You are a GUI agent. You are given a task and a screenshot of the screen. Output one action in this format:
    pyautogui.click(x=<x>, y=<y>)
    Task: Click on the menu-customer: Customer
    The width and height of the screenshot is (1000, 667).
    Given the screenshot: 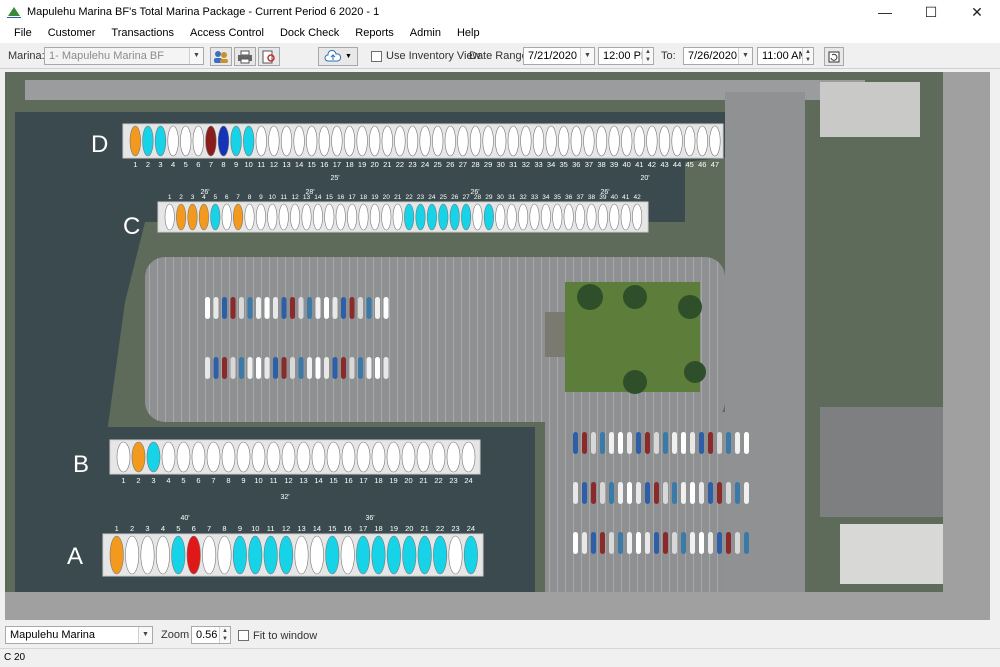 What is the action you would take?
    pyautogui.click(x=72, y=33)
    